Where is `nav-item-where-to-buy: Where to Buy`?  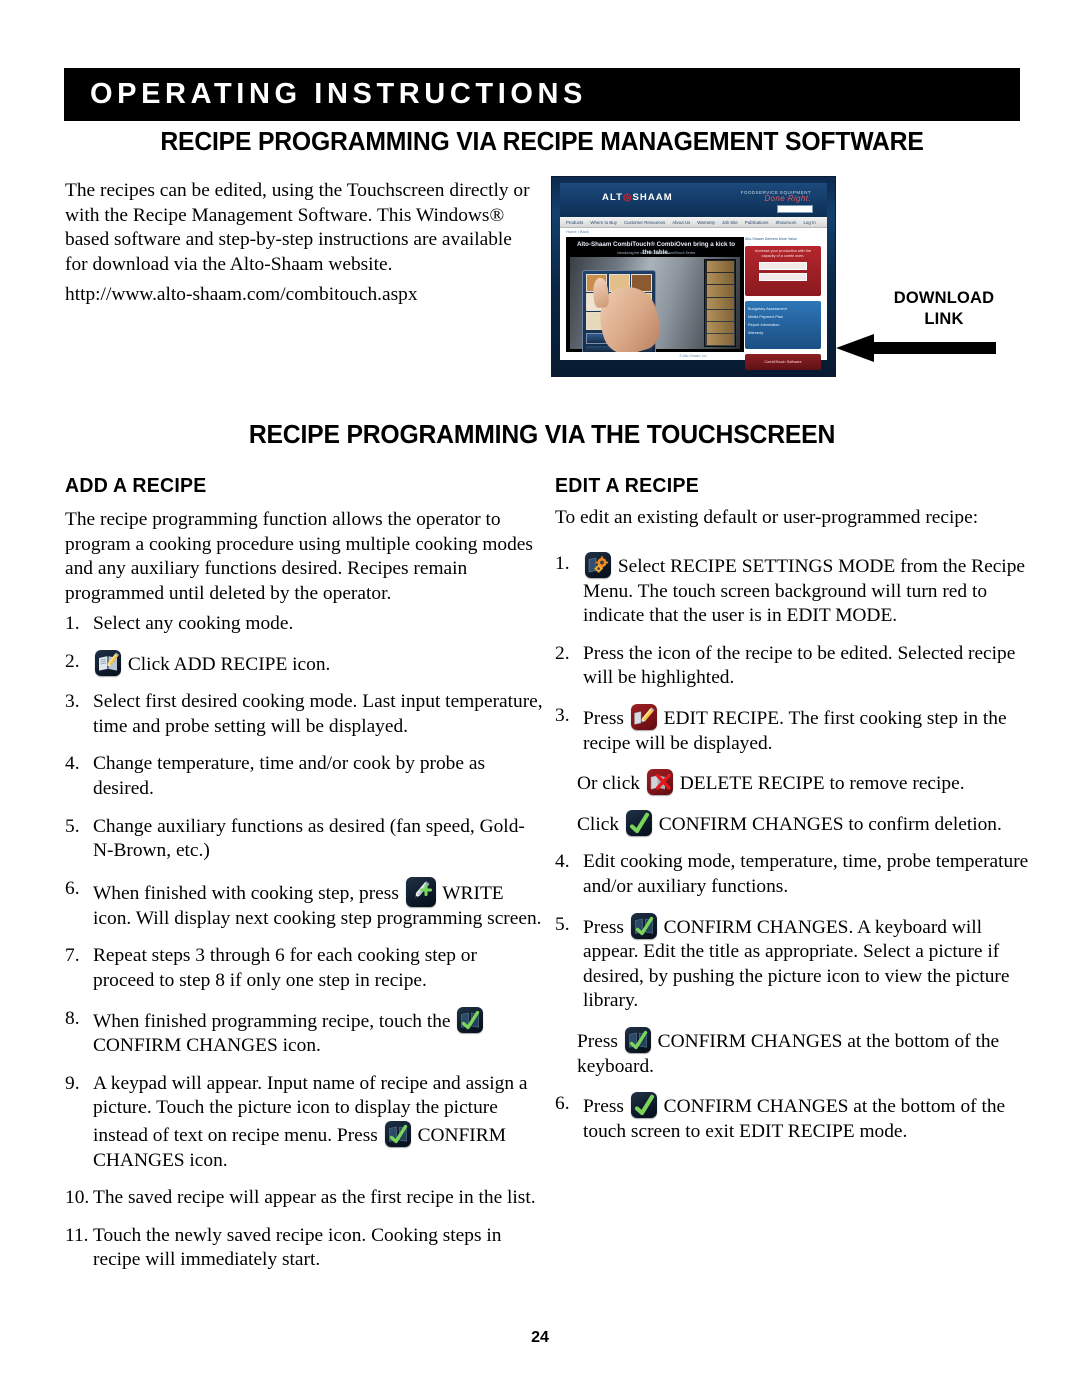 nav-item-where-to-buy: Where to Buy is located at coordinates (603, 222).